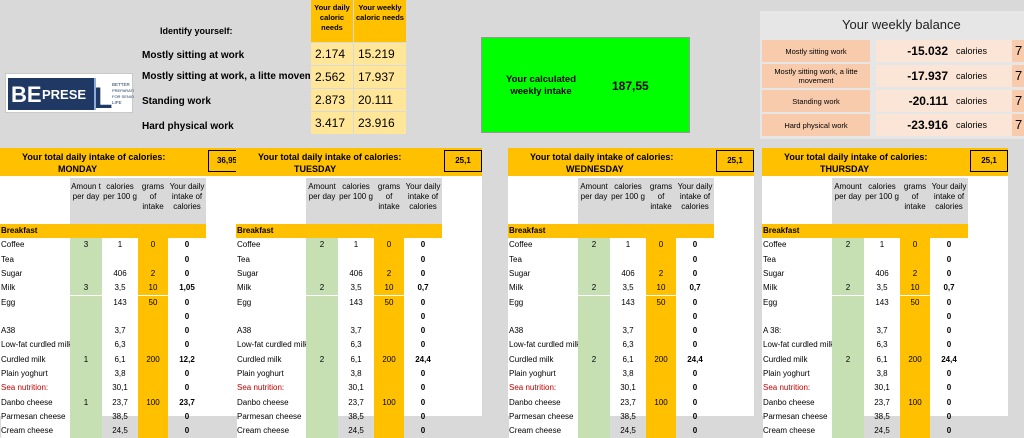 This screenshot has height=438, width=1024. Describe the element at coordinates (226, 101) in the screenshot. I see `work-type-standing: Standing work` at that location.